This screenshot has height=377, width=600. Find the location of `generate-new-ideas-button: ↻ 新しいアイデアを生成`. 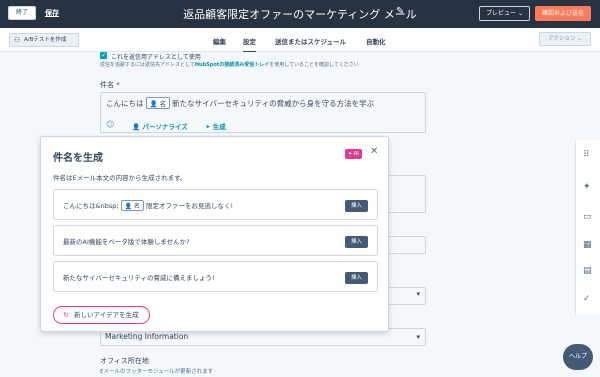

generate-new-ideas-button: ↻ 新しいアイデアを生成 is located at coordinates (101, 315).